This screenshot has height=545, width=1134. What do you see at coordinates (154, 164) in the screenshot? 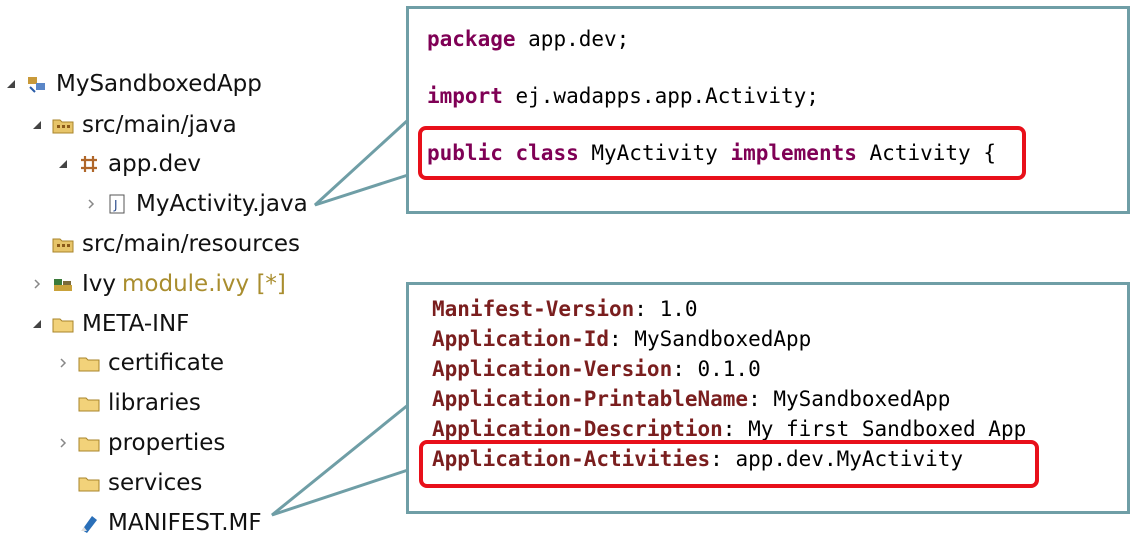
I see `tree-item-label: app.dev` at bounding box center [154, 164].